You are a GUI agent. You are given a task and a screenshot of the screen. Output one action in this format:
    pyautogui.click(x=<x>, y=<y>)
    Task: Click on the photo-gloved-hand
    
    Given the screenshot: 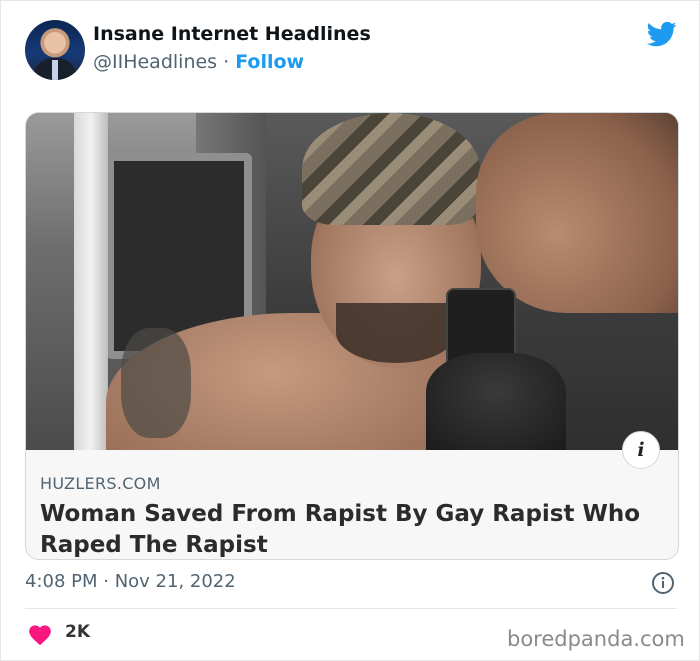 What is the action you would take?
    pyautogui.click(x=496, y=401)
    